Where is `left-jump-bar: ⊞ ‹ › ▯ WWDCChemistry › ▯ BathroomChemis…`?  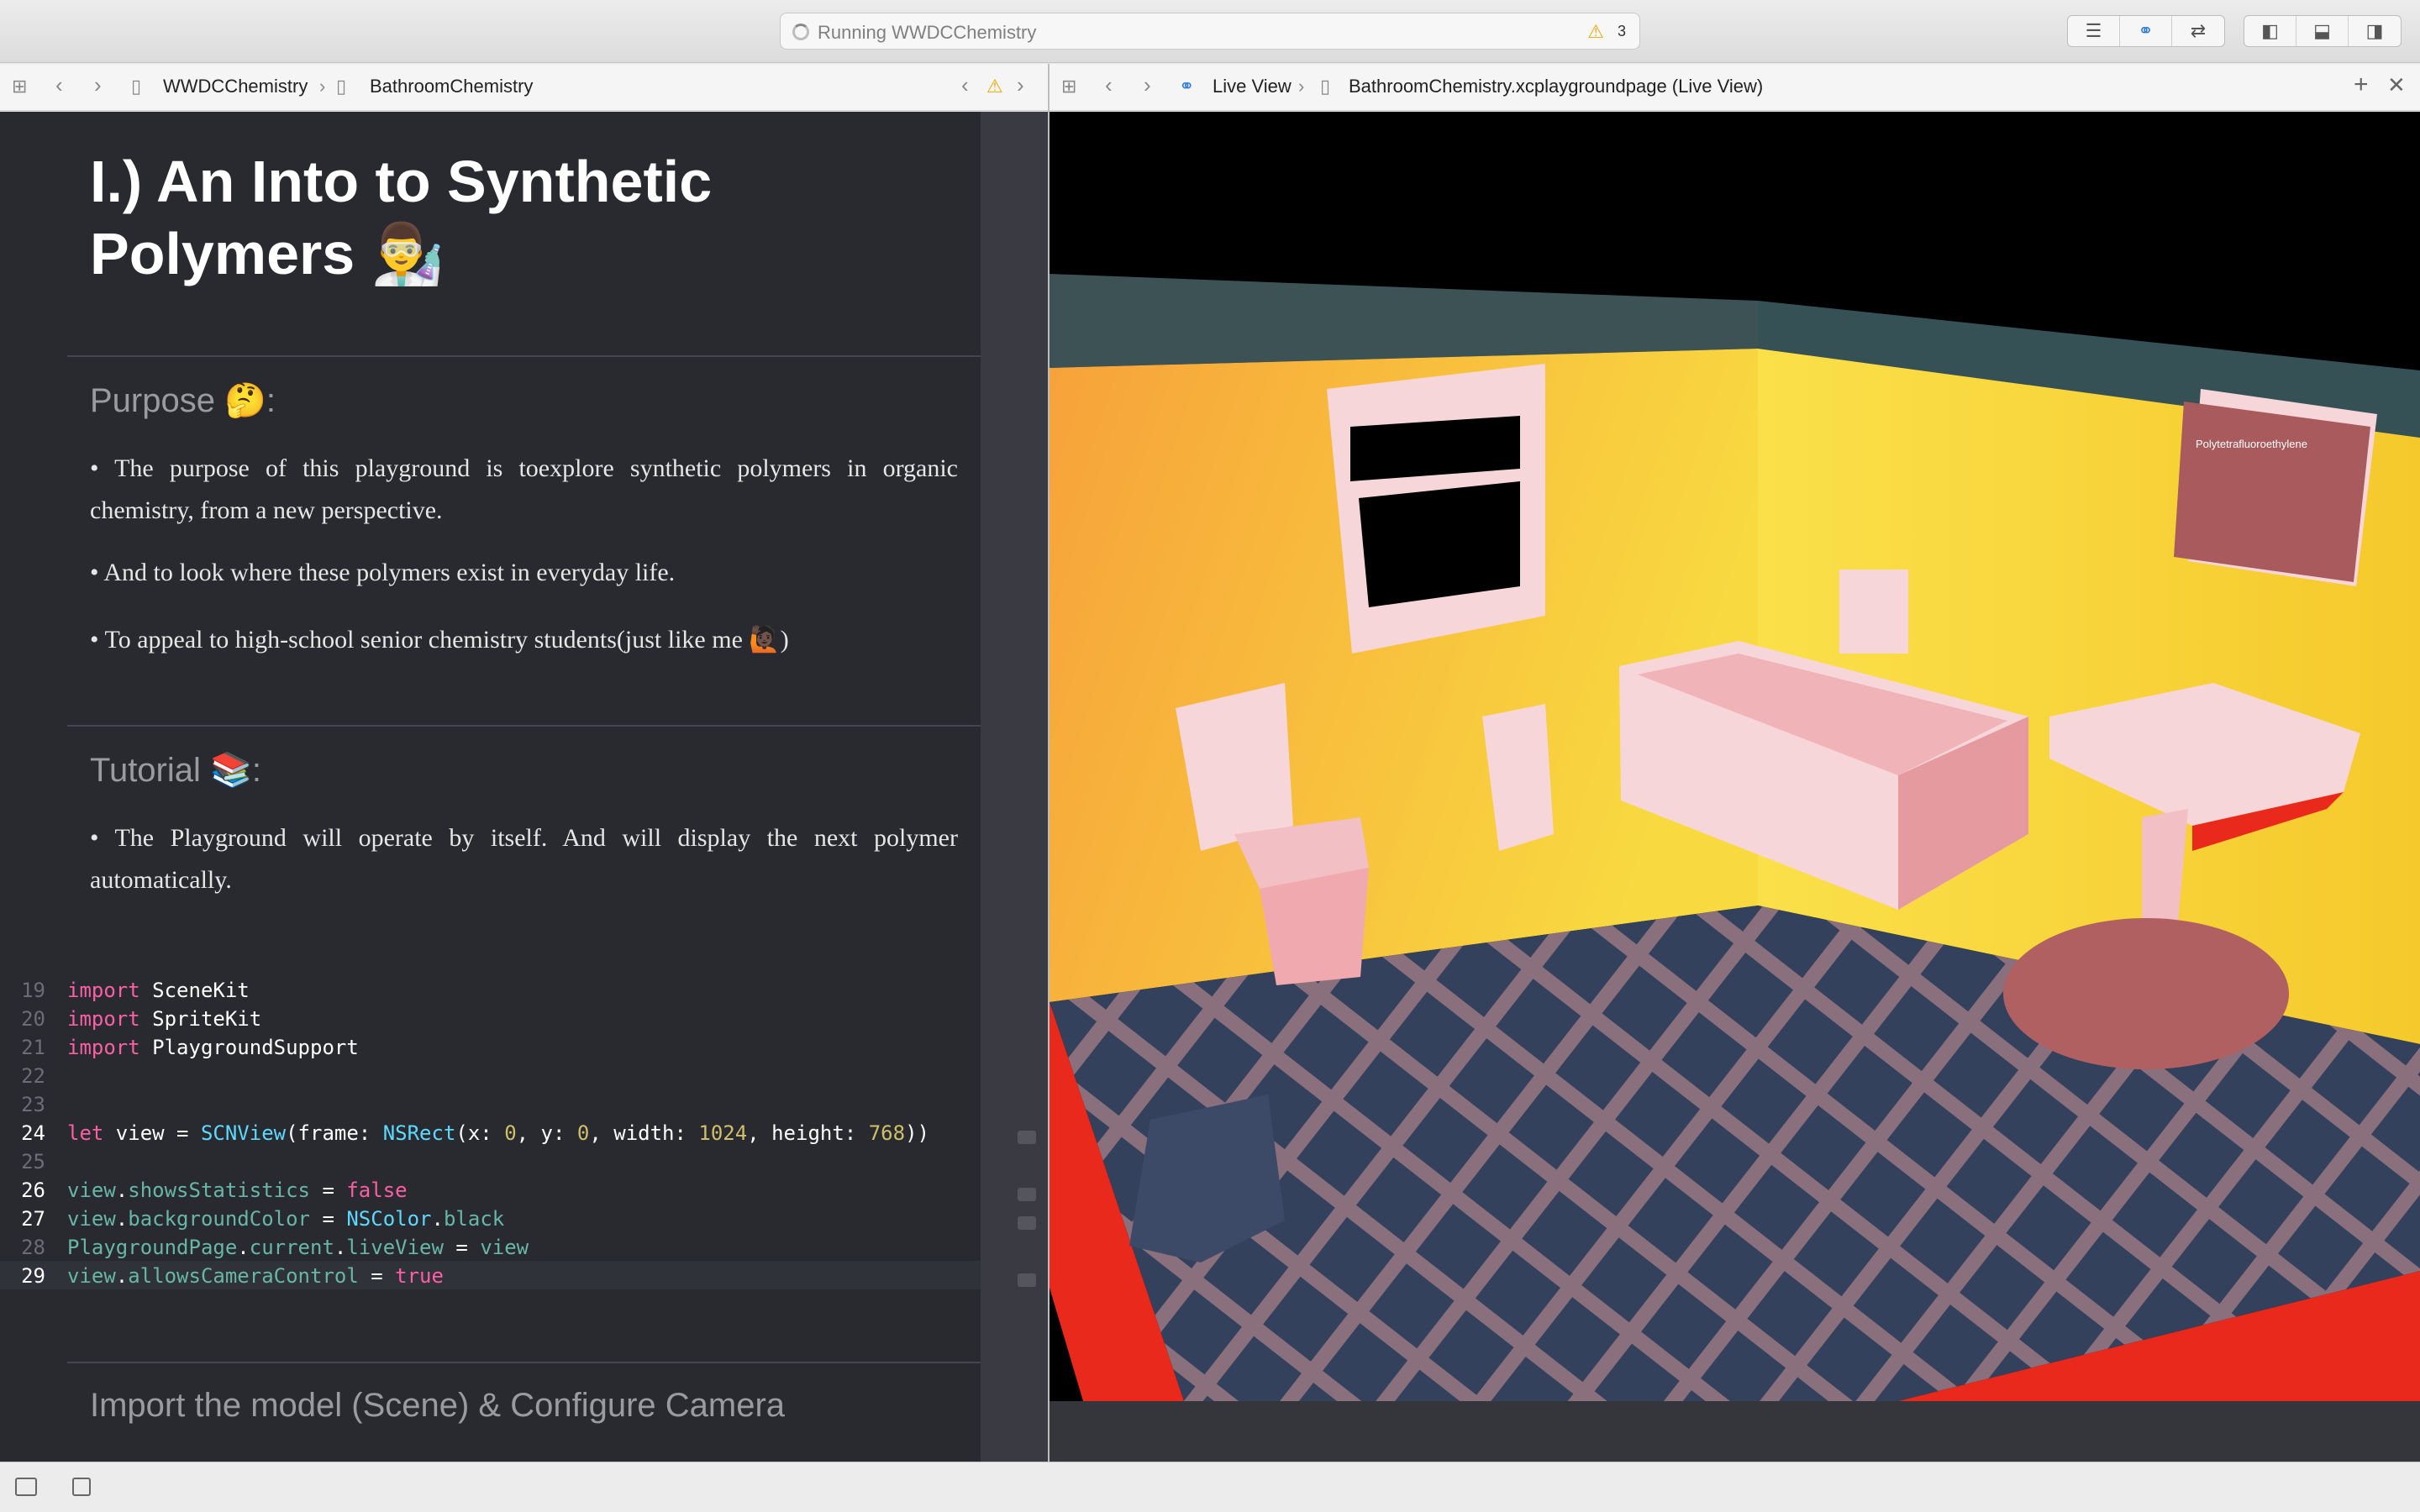
left-jump-bar: ⊞ ‹ › ▯ WWDCChemistry › ▯ BathroomChemis… is located at coordinates (524, 87).